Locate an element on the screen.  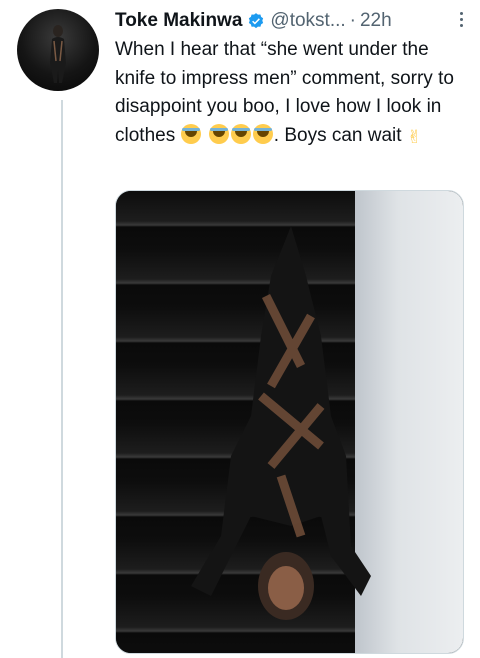
author-name: Toke Makinwa is located at coordinates (178, 21).